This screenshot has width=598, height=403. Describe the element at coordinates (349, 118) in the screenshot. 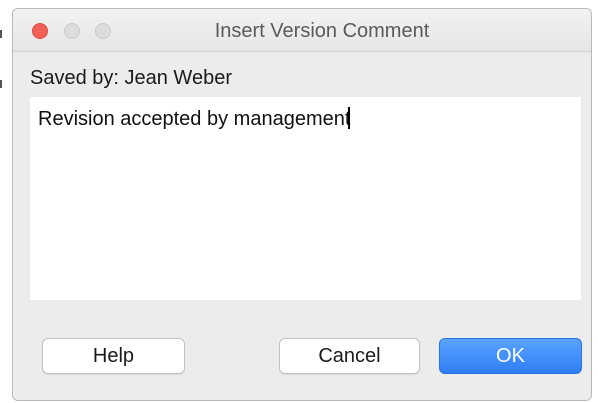

I see `text-cursor` at that location.